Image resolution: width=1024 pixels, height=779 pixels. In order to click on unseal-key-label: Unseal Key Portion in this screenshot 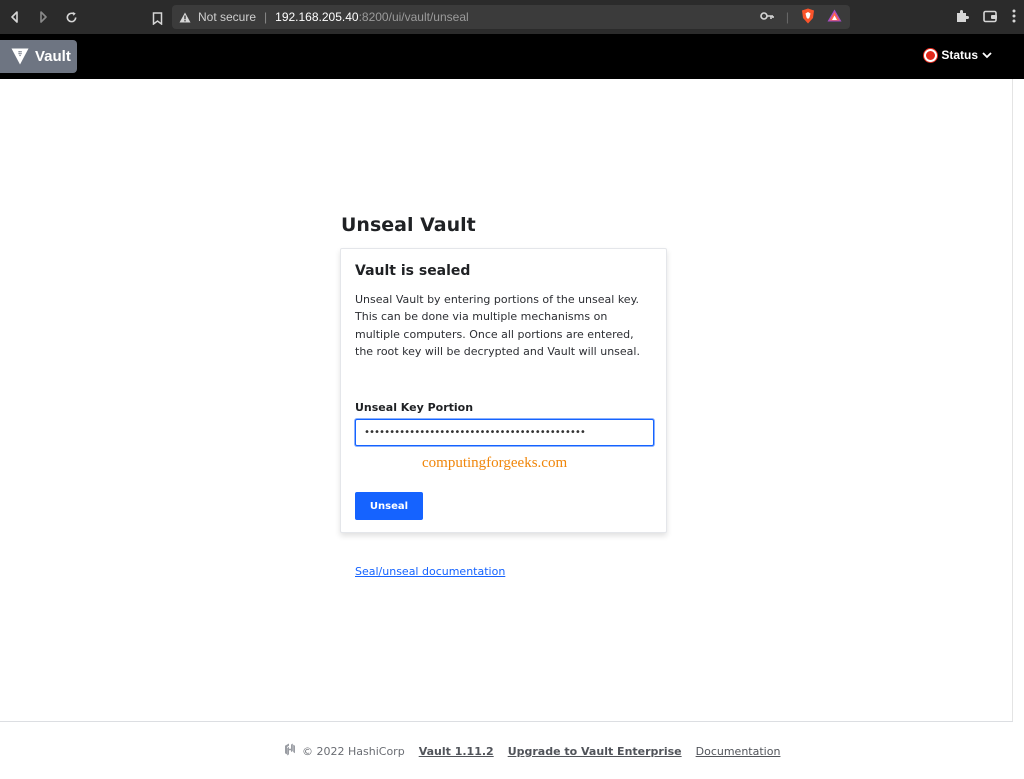, I will do `click(414, 407)`.